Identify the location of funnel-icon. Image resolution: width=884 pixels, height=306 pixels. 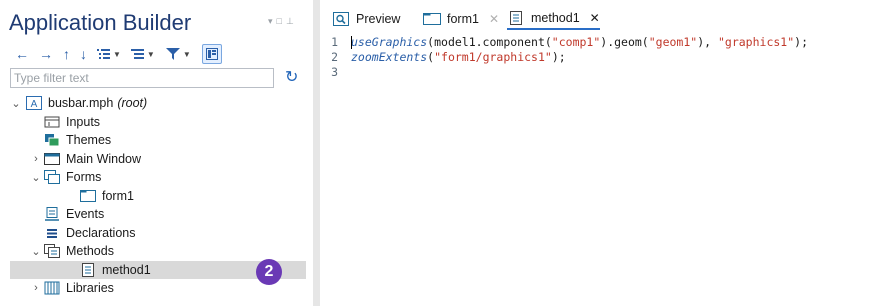
(172, 54).